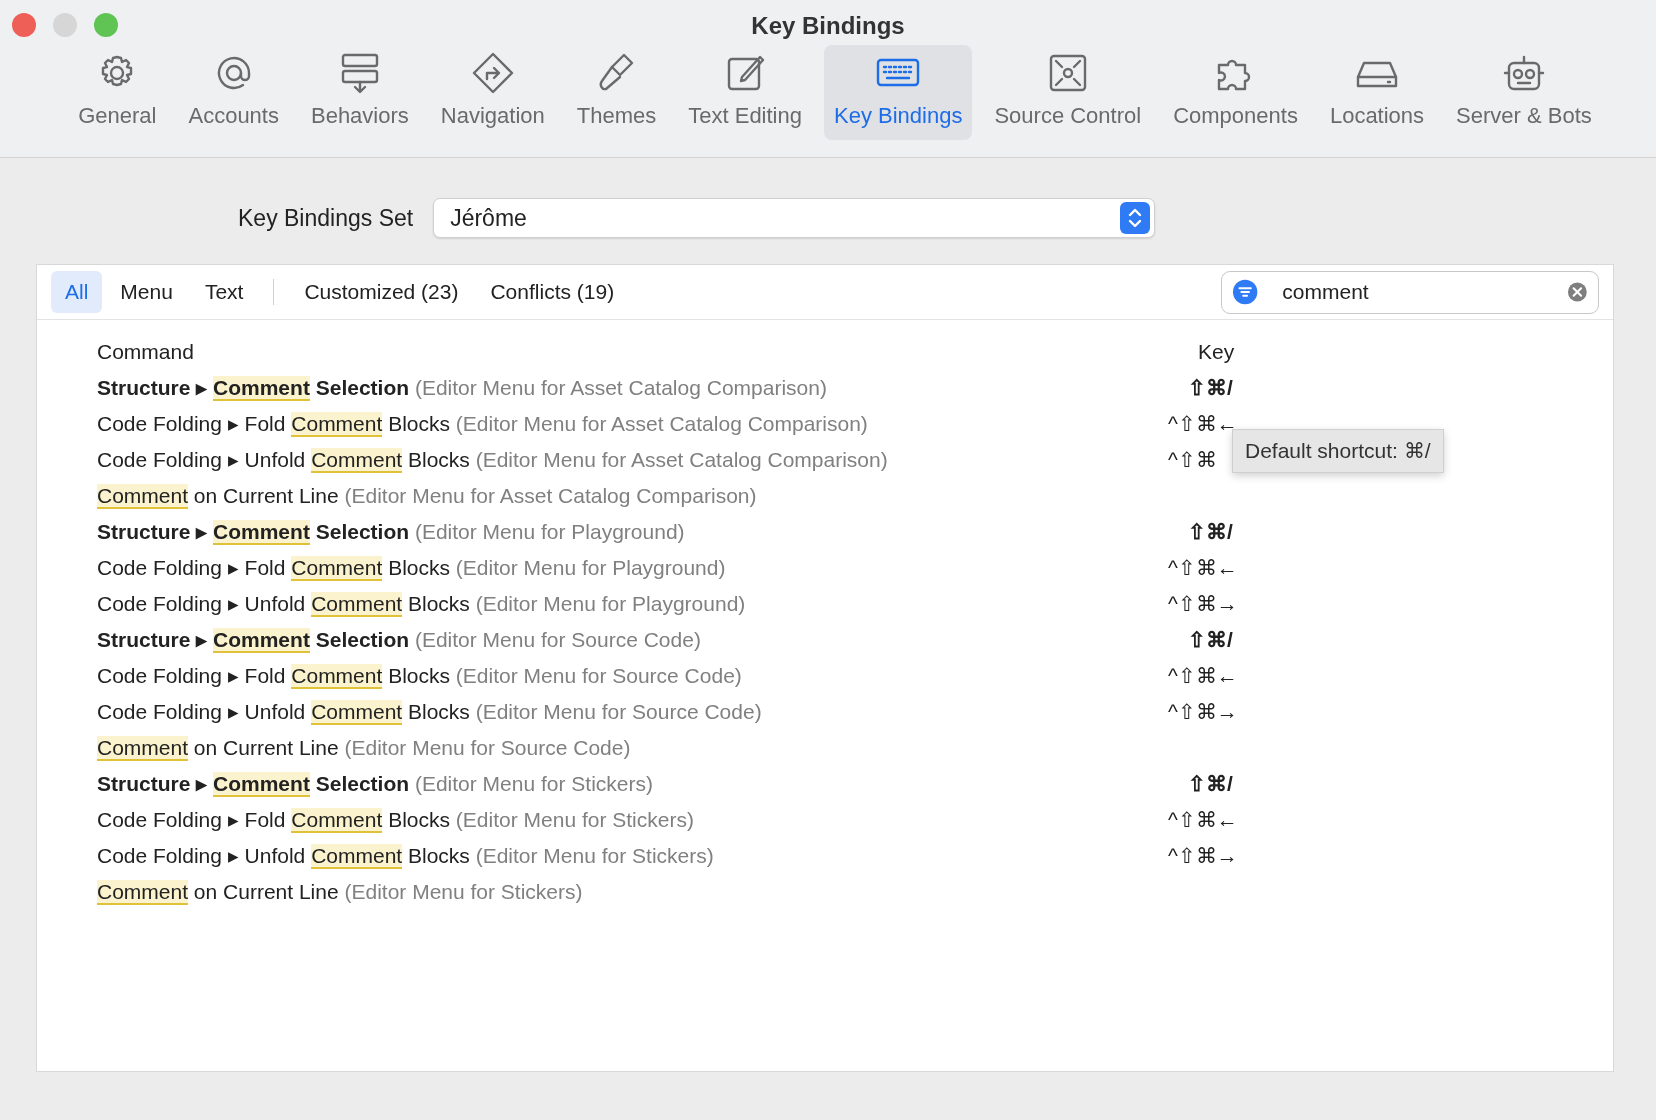  Describe the element at coordinates (233, 92) in the screenshot. I see `toolbar-tab: Accounts` at that location.